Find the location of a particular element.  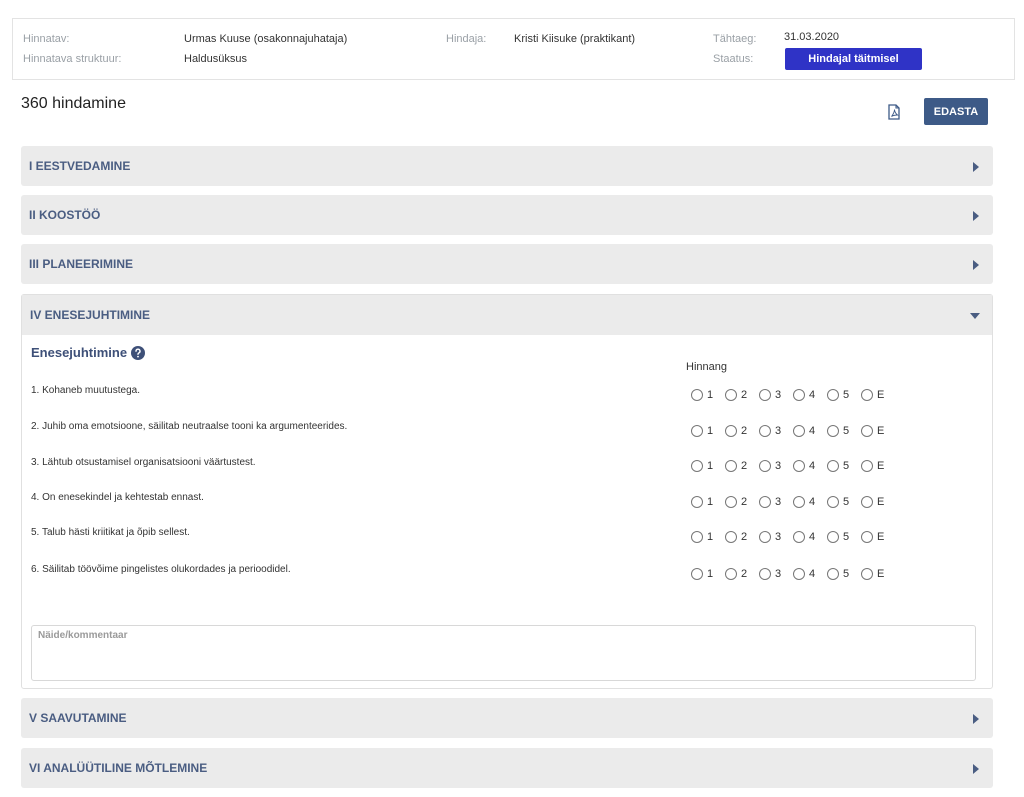

status-label: Staatus: is located at coordinates (733, 59).